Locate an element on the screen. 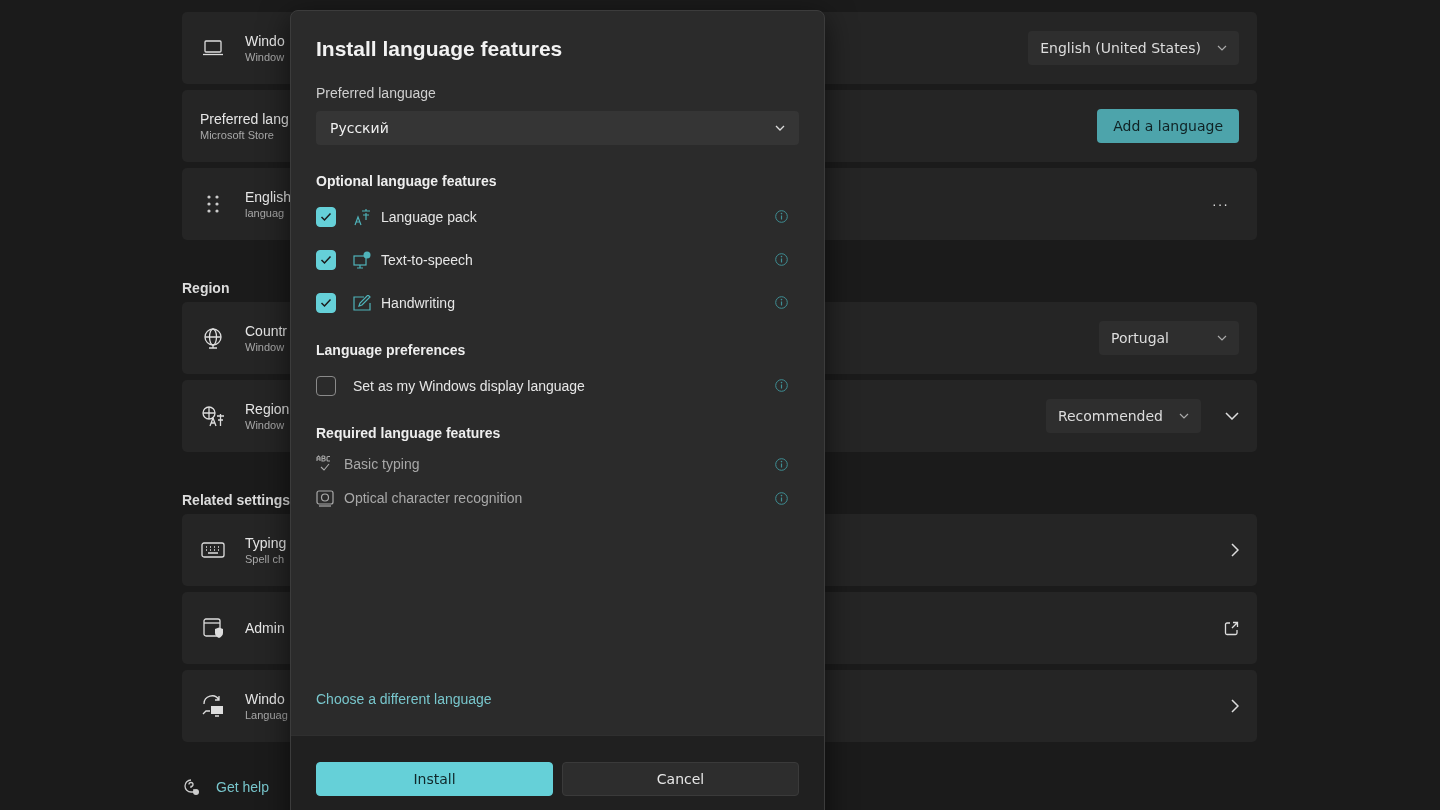 This screenshot has width=1440, height=810. card-subtitle: Spell ch is located at coordinates (265, 559).